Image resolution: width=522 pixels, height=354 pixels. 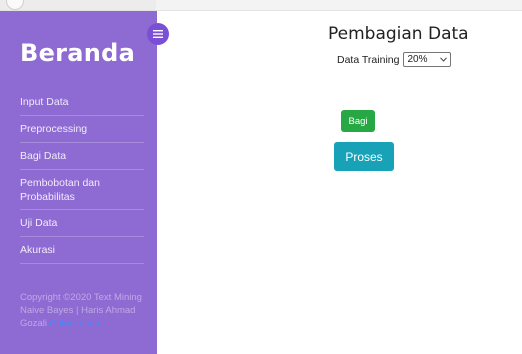 I want to click on sidebar-toggle-button, so click(x=158, y=34).